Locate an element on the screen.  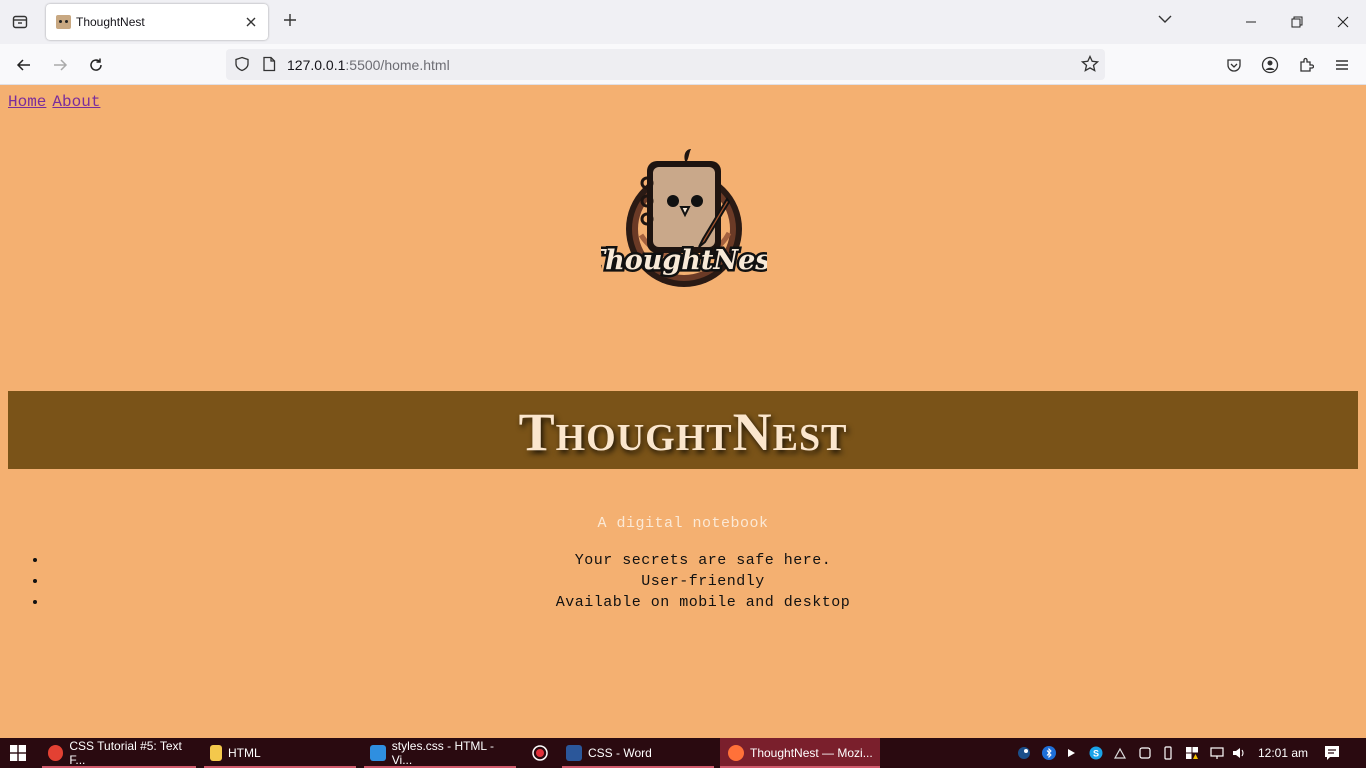
record-icon is located at coordinates (540, 753).